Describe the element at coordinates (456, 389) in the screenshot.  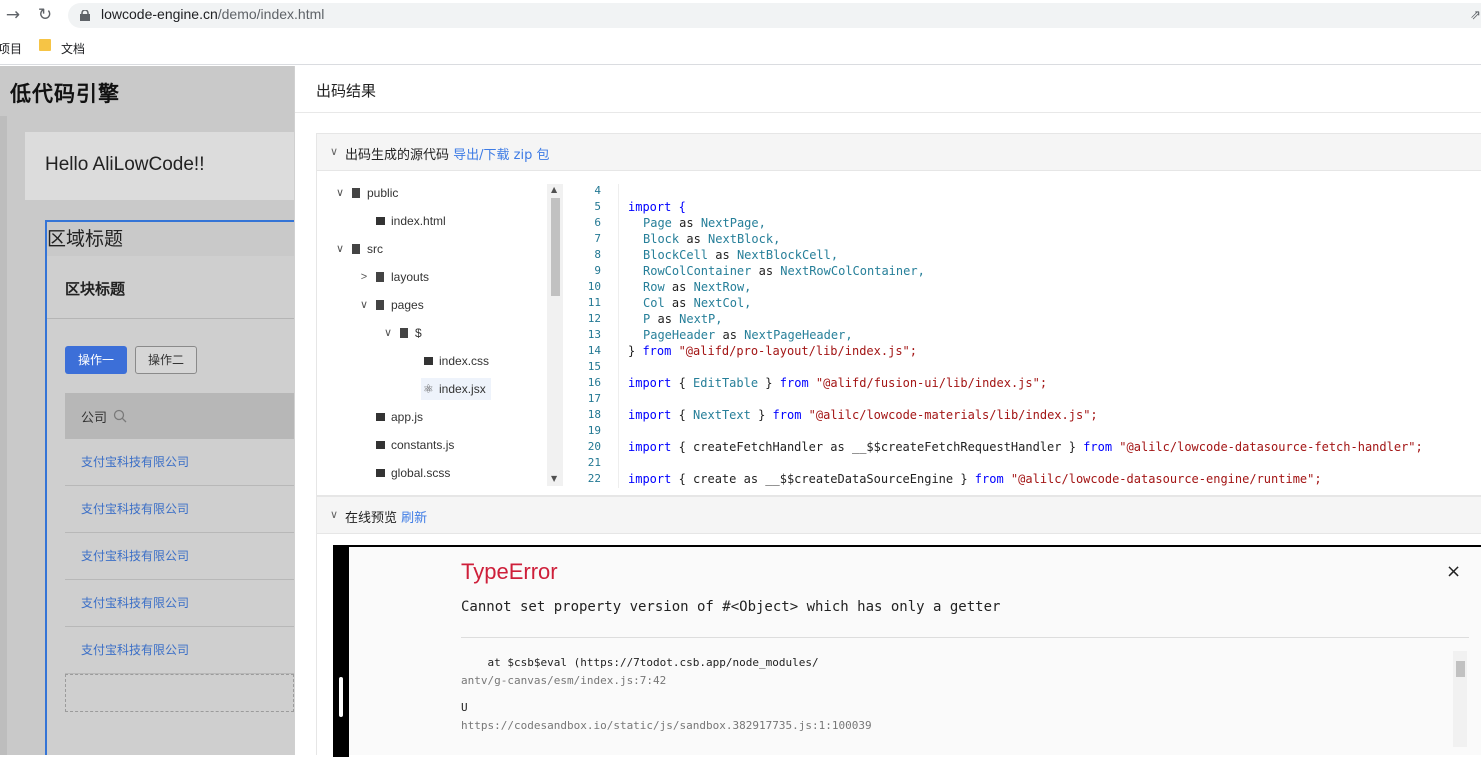
I see `tree-file-index-jsx: ⚛ index.jsx` at that location.